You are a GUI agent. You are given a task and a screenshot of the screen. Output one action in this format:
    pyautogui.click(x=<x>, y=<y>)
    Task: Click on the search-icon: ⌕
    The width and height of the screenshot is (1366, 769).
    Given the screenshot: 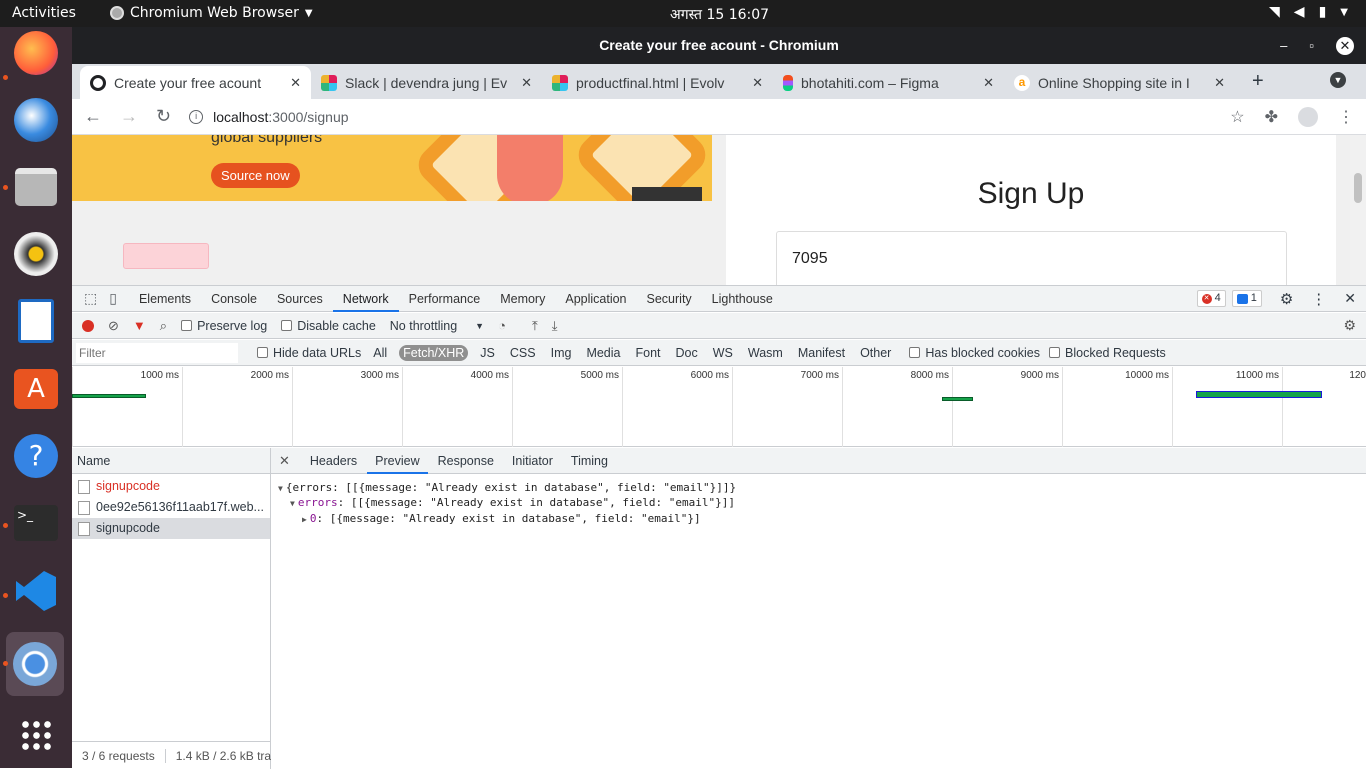 What is the action you would take?
    pyautogui.click(x=163, y=326)
    